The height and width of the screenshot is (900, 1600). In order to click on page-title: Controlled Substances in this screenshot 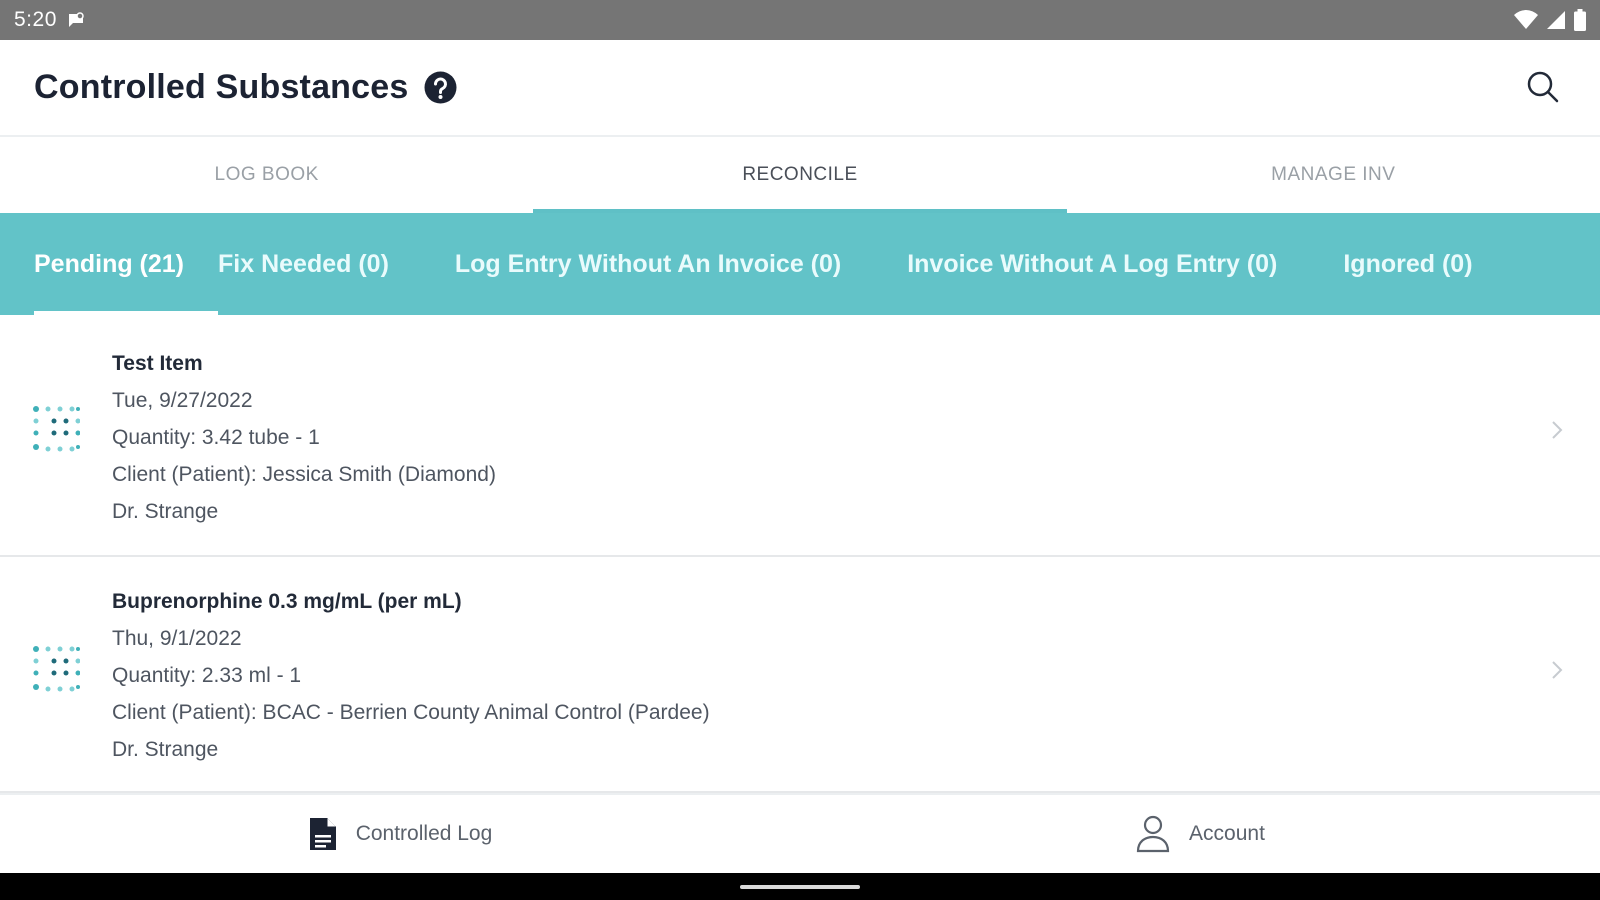, I will do `click(221, 87)`.